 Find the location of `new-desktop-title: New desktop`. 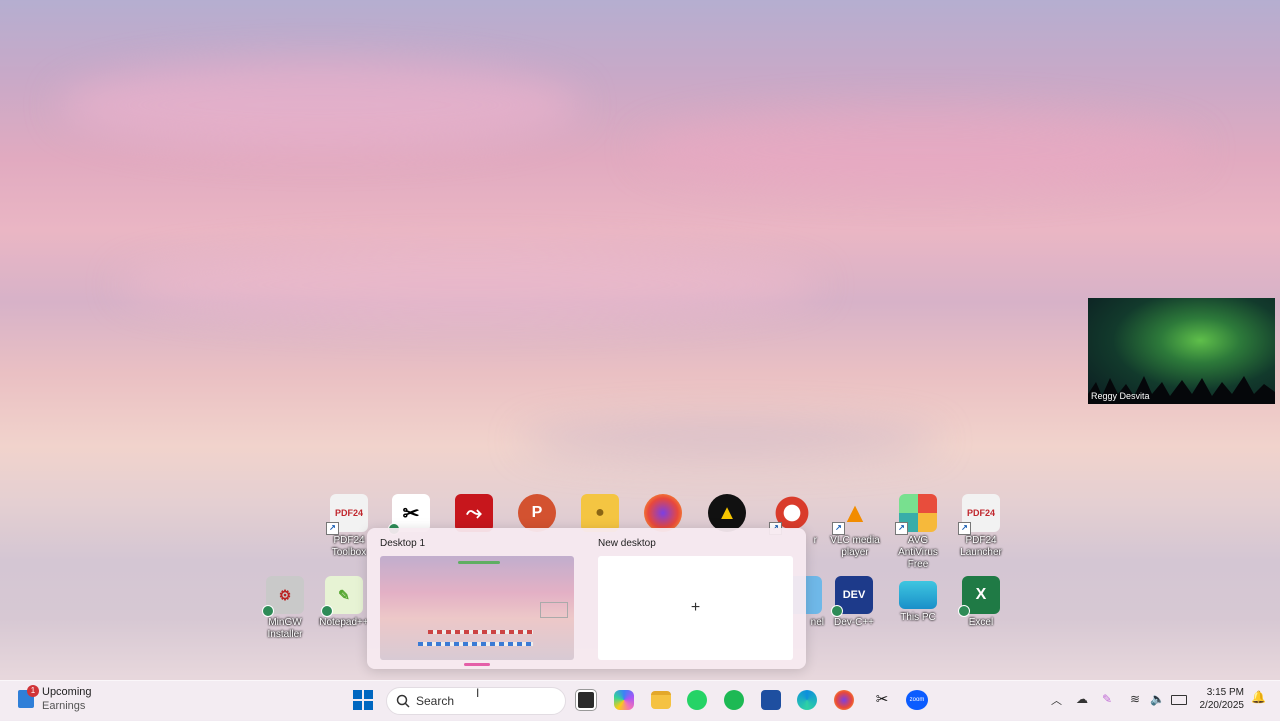

new-desktop-title: New desktop is located at coordinates (627, 543).